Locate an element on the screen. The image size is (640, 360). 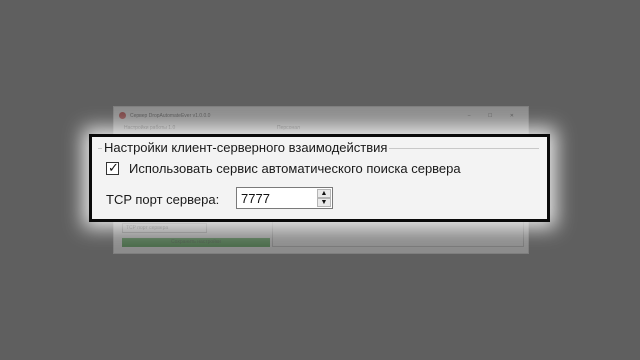
tcp-port-label: TCP порт сервера: is located at coordinates (163, 199).